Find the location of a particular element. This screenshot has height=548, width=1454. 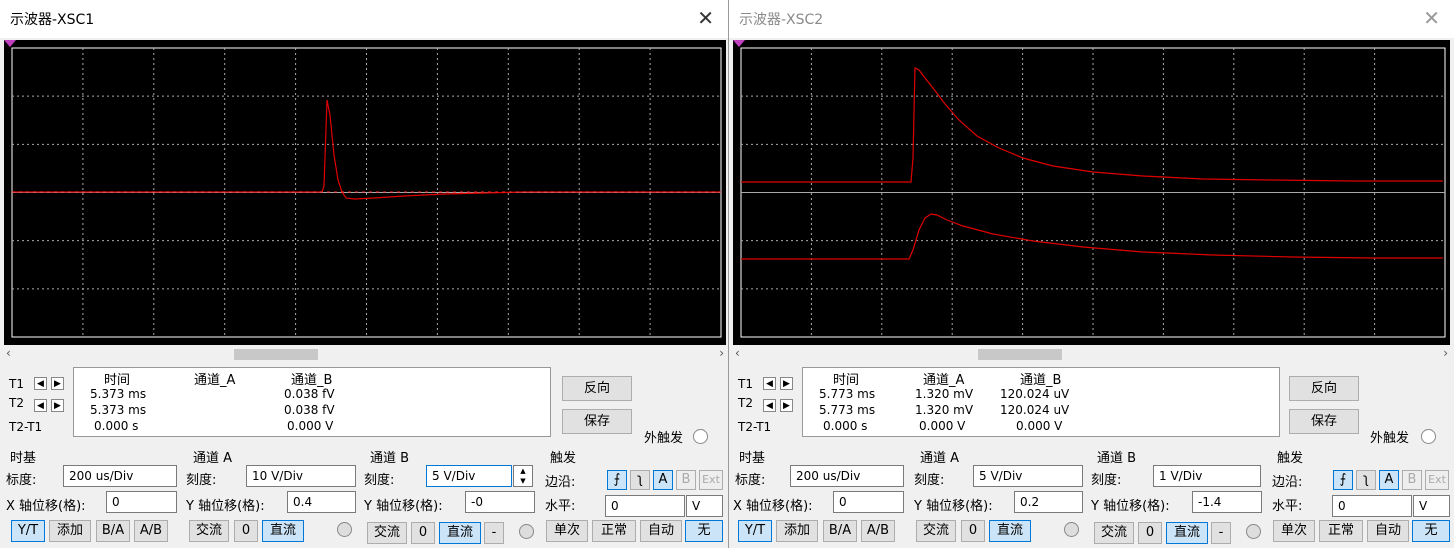

channel-b-scale-field: 5 V/Div is located at coordinates (469, 476).